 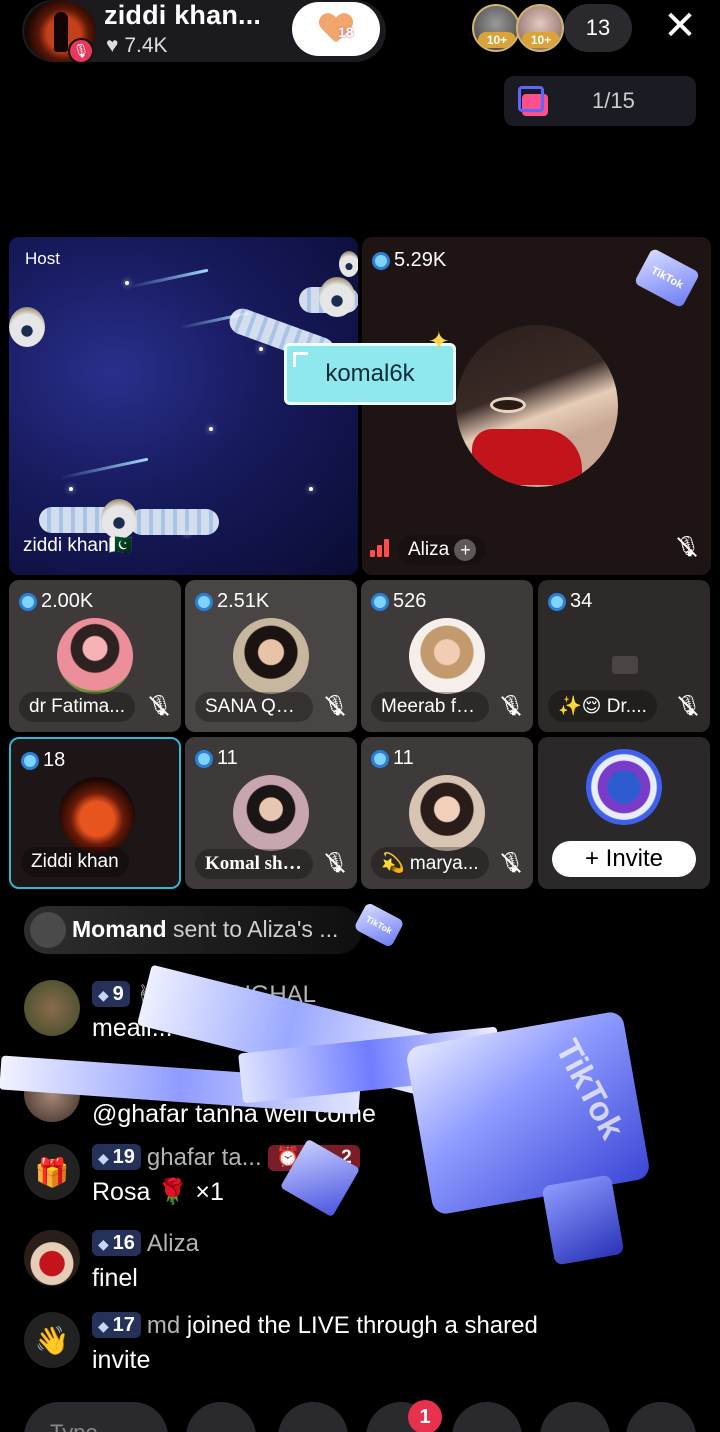 I want to click on guest-coins-value: 11, so click(x=227, y=758).